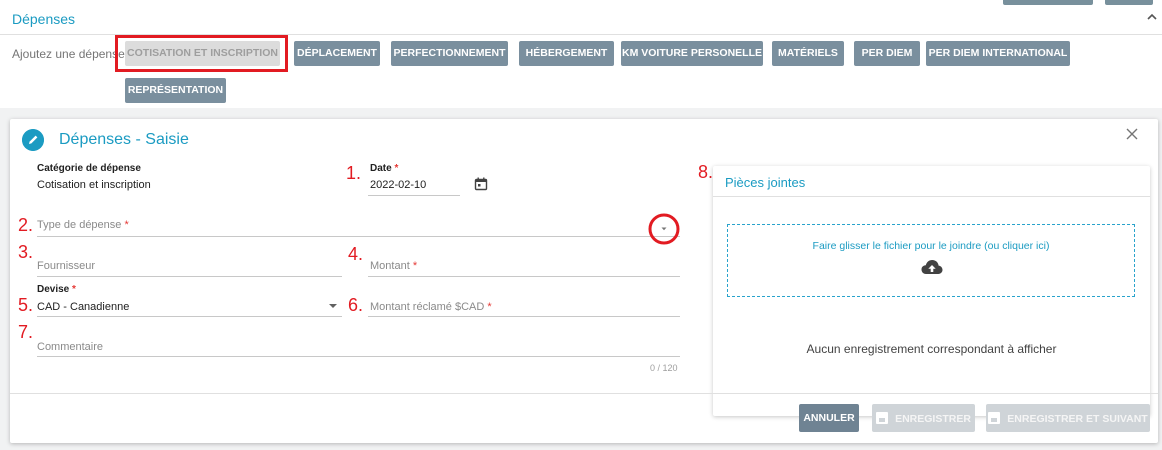 The width and height of the screenshot is (1162, 450). I want to click on pencil-icon, so click(33, 140).